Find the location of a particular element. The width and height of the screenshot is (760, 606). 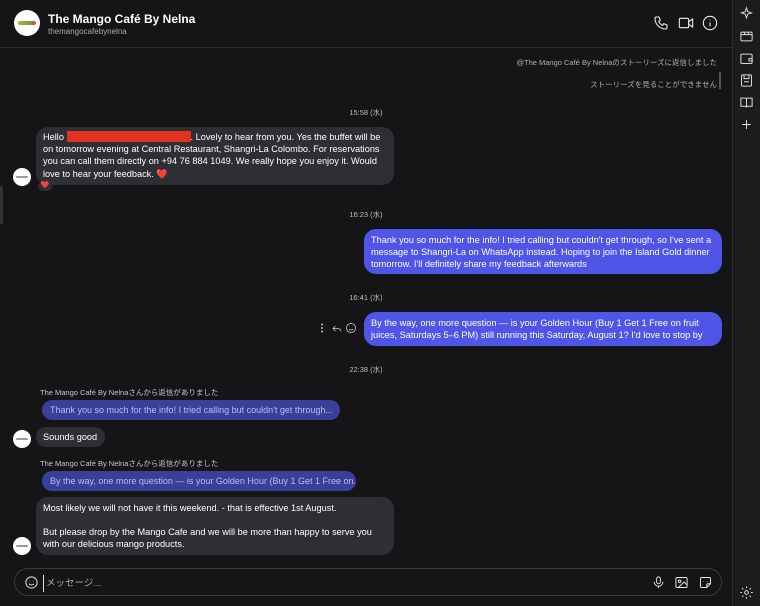

message-actions is located at coordinates (337, 329).